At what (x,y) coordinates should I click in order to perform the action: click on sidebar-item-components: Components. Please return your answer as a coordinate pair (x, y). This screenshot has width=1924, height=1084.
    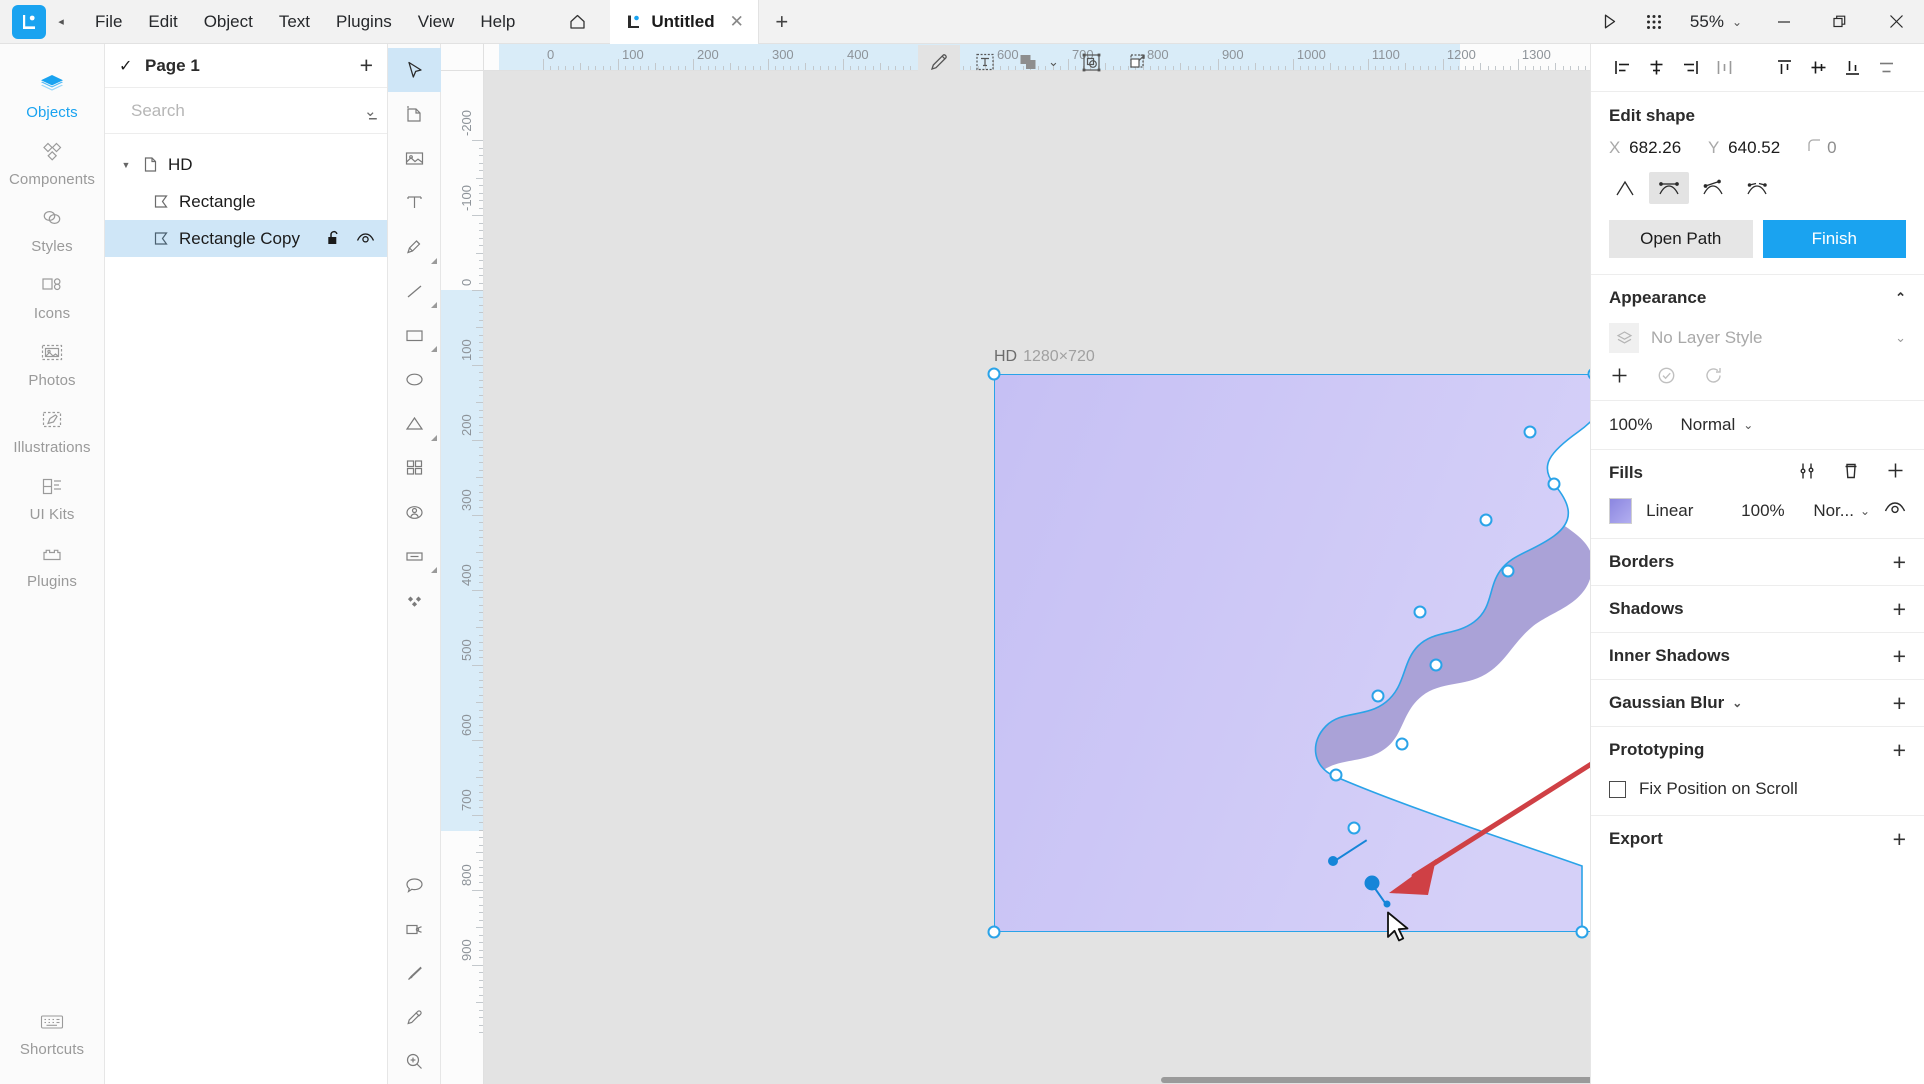
    Looking at the image, I should click on (52, 162).